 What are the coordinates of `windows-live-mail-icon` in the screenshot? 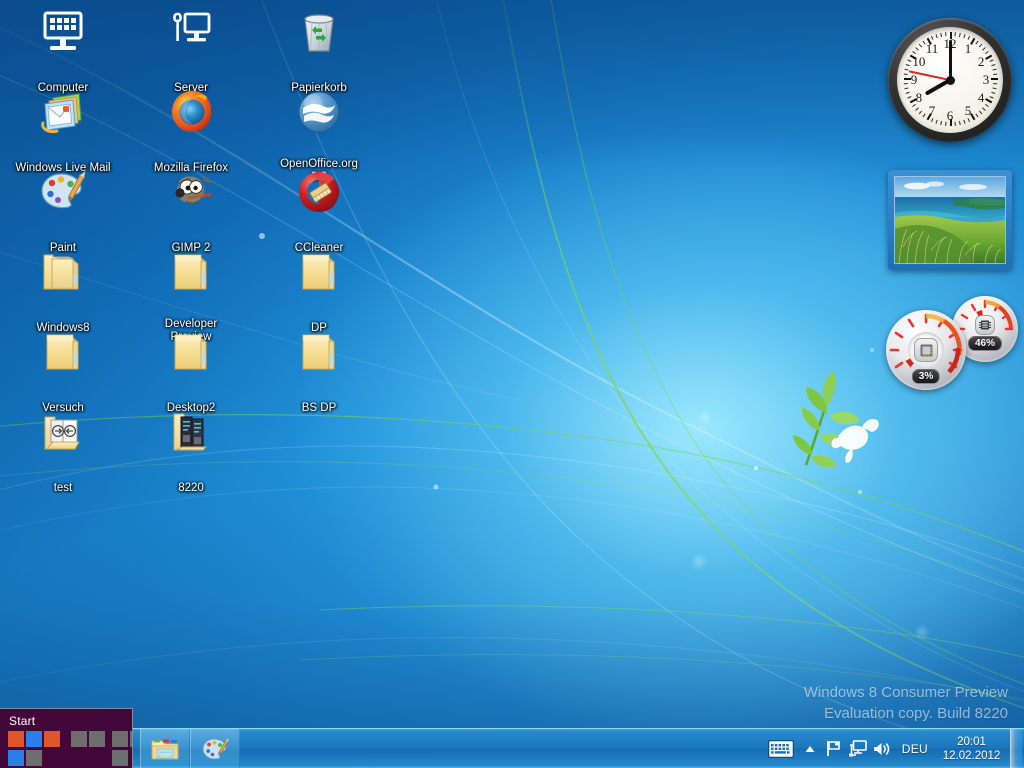 It's located at (63, 112).